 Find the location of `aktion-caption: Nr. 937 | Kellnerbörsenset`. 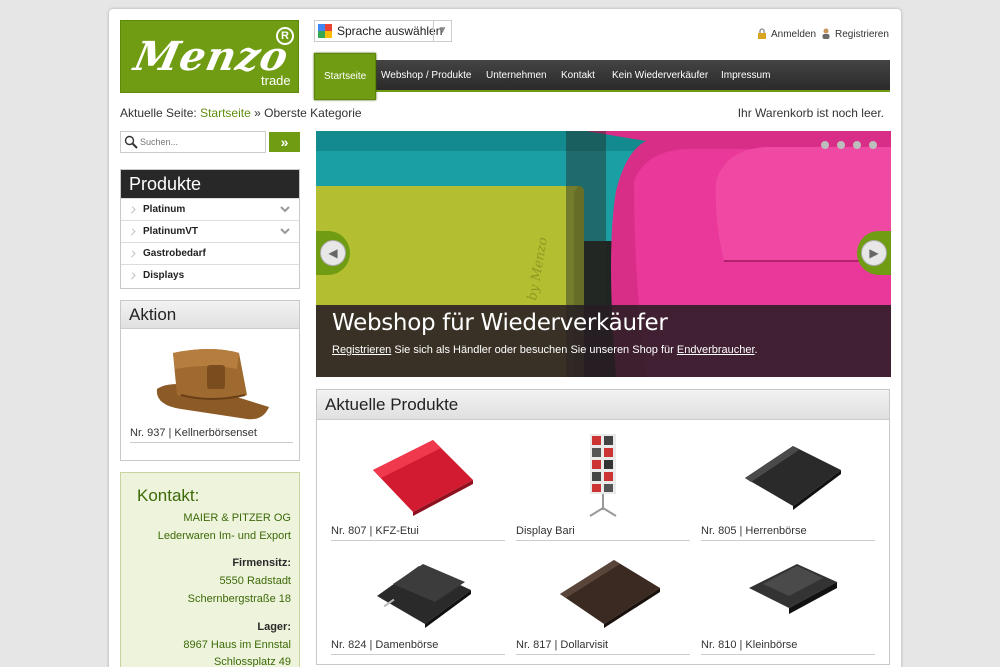

aktion-caption: Nr. 937 | Kellnerbörsenset is located at coordinates (211, 435).